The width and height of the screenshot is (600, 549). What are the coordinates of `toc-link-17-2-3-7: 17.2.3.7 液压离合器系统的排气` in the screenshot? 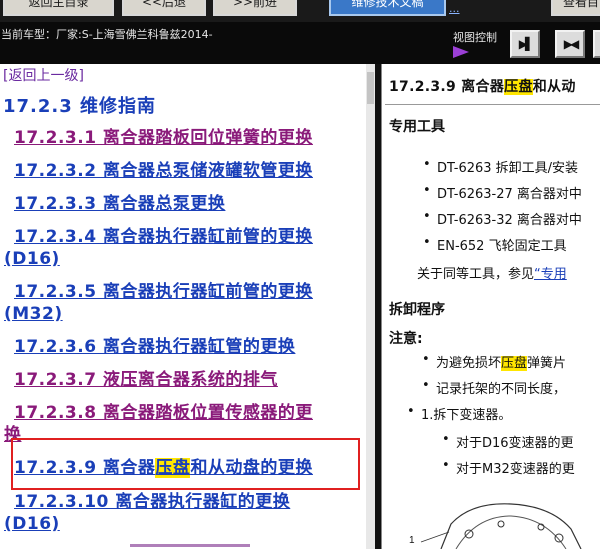 It's located at (146, 380).